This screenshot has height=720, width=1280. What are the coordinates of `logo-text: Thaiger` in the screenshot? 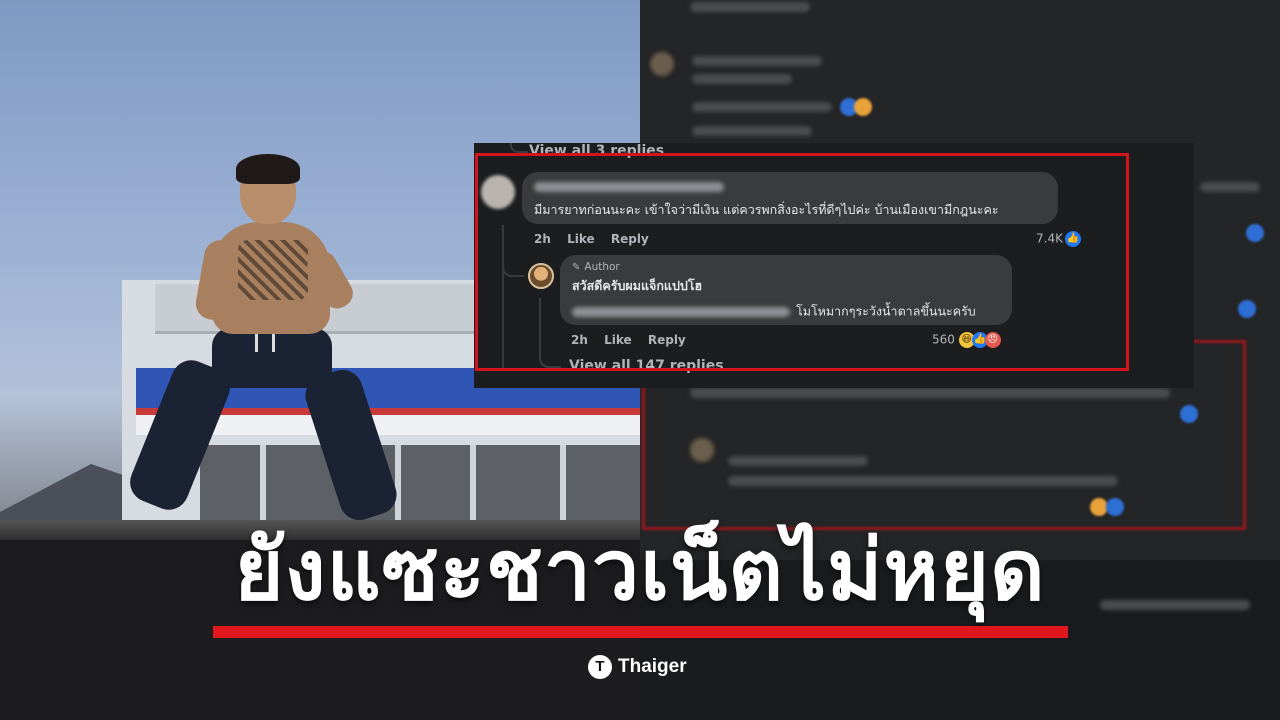 It's located at (652, 666).